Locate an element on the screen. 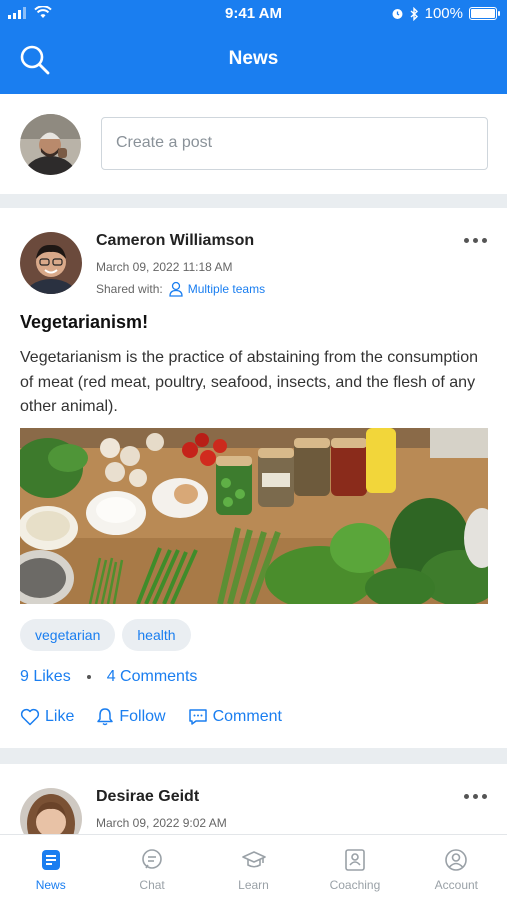 This screenshot has width=507, height=900. shared-with: Shared with: Multiple teams is located at coordinates (180, 289).